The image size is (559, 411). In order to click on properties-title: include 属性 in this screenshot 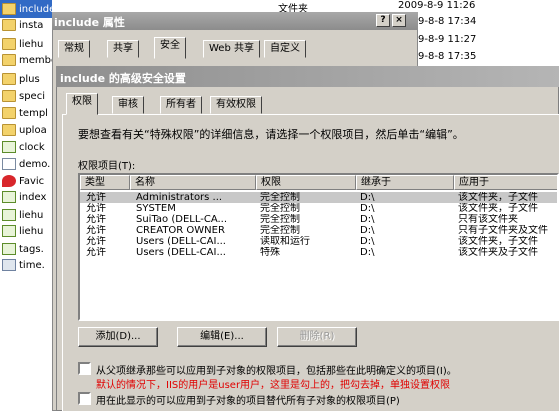, I will do `click(89, 22)`.